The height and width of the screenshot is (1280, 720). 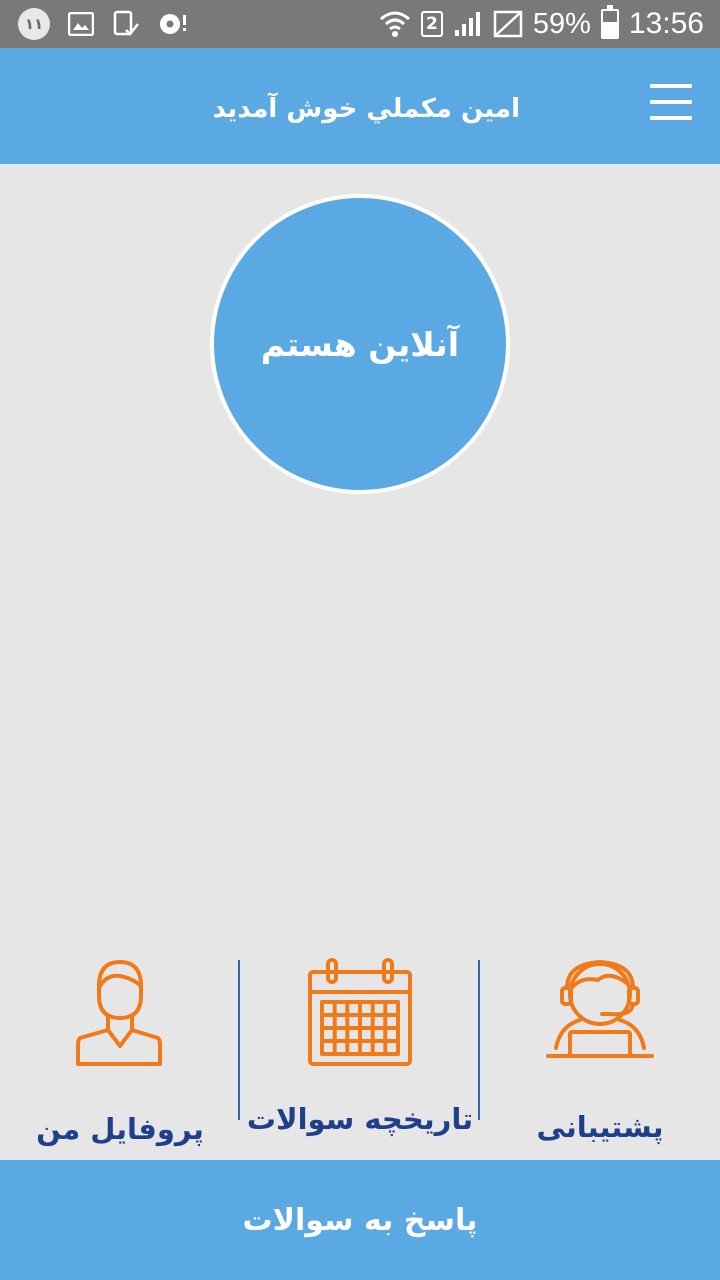 I want to click on online-status-label: آنلاین هستم, so click(x=360, y=344).